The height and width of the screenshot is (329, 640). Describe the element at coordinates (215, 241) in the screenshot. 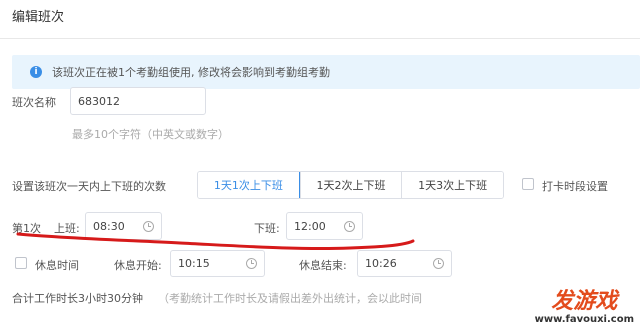

I see `handwritten-underline-annotation` at that location.